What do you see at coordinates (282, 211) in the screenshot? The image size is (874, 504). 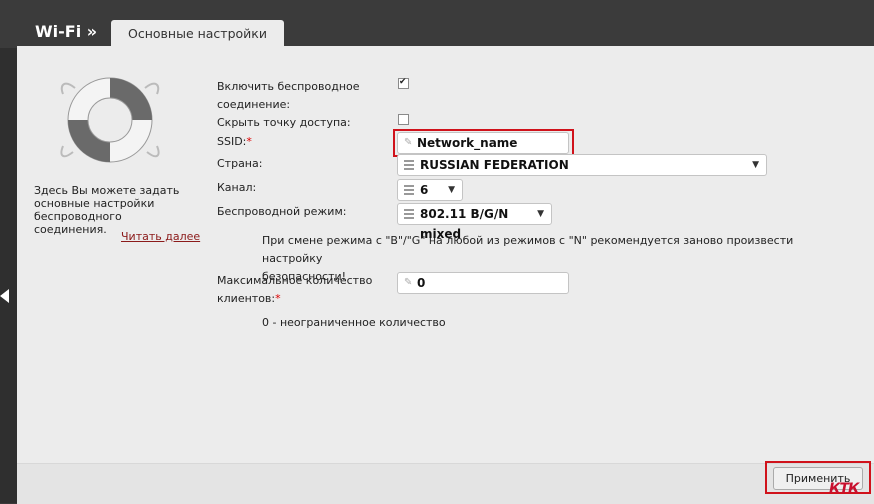 I see `mode-label: Беспроводной режим:` at bounding box center [282, 211].